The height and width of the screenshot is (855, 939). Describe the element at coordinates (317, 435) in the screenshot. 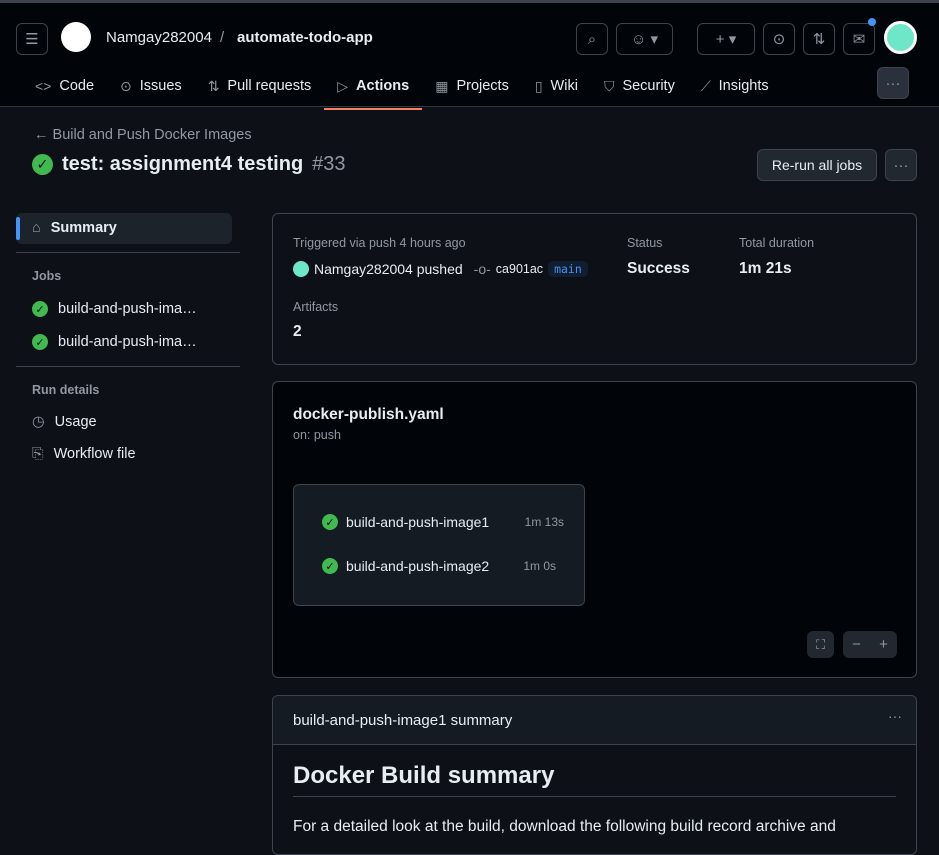

I see `workflow-trigger: on: push` at that location.